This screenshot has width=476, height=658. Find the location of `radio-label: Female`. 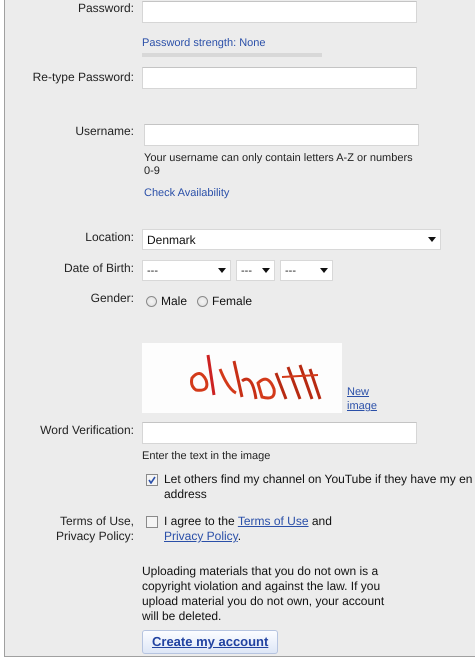

radio-label: Female is located at coordinates (232, 301).